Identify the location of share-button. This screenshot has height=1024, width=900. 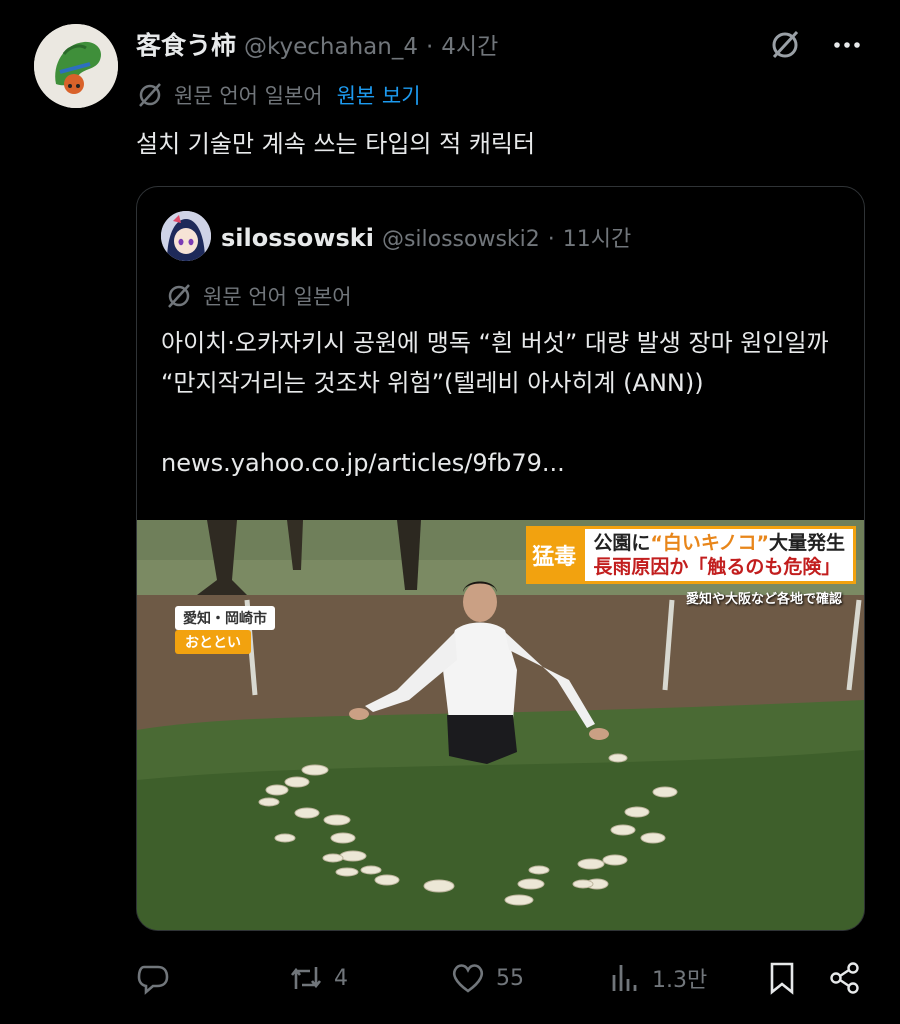
(845, 978).